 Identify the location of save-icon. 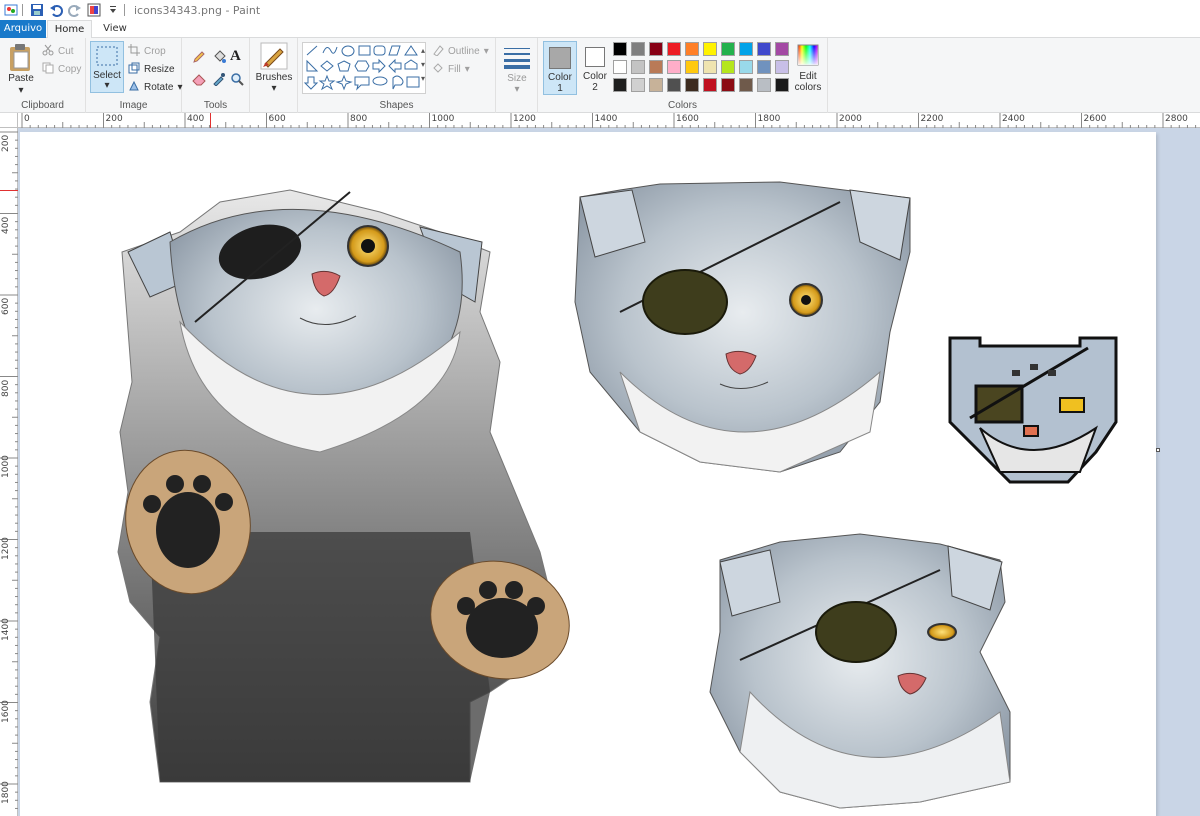
(37, 10).